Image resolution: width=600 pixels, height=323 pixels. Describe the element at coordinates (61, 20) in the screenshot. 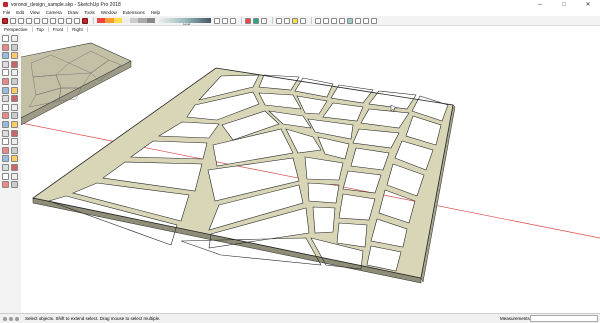

I see `undo-icon` at that location.